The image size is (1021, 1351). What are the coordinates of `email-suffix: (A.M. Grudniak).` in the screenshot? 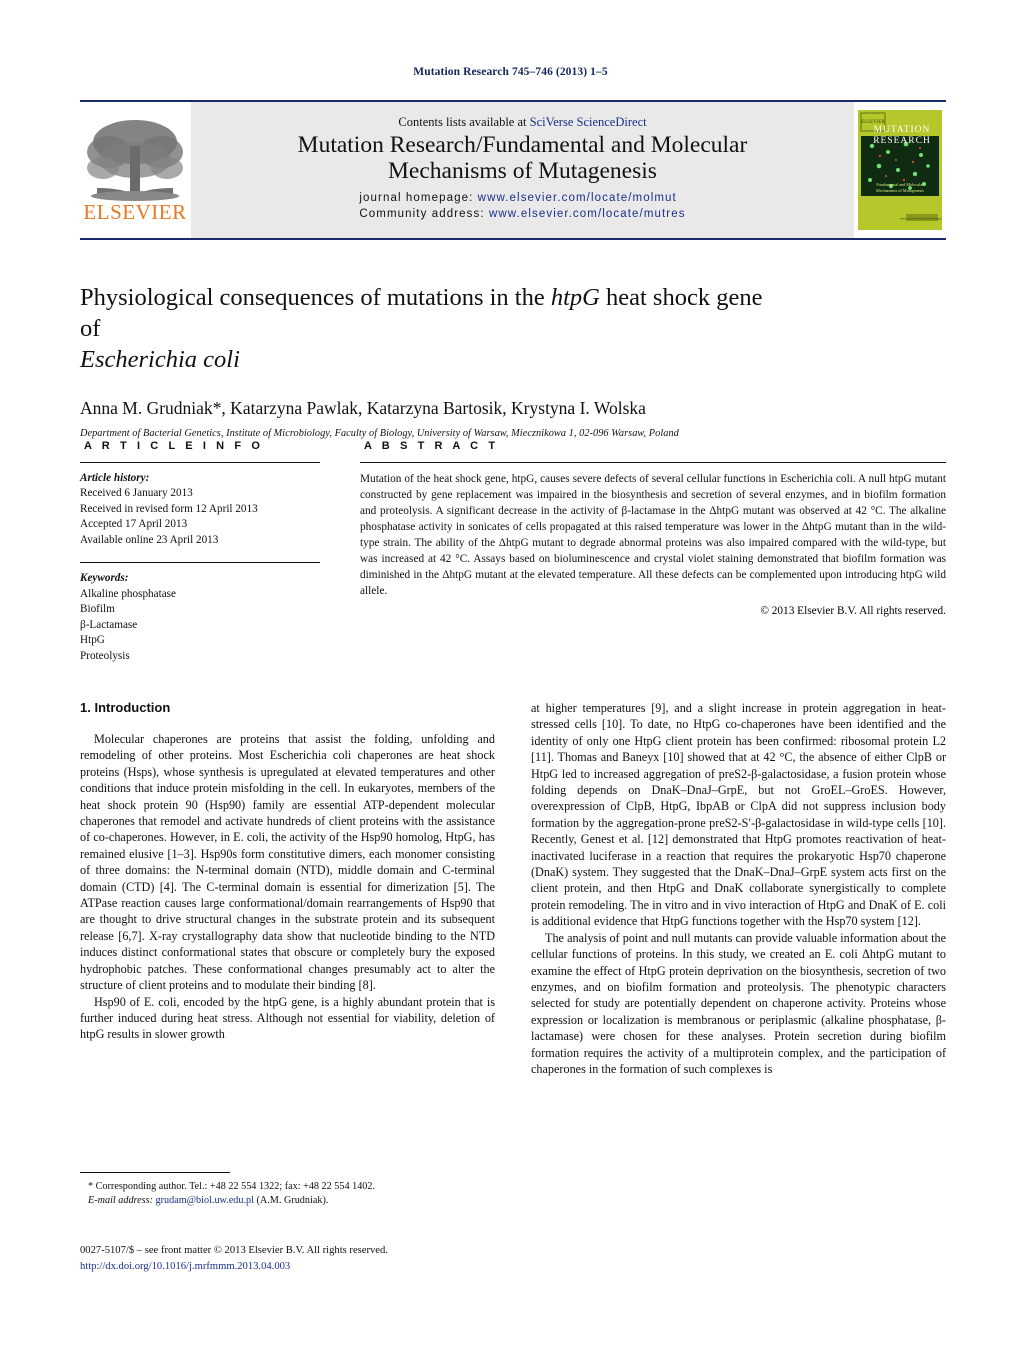 It's located at (292, 1201).